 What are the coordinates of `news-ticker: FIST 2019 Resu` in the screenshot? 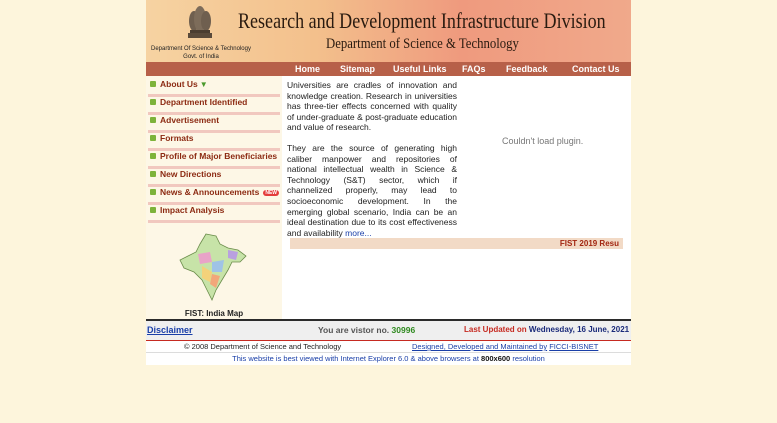 It's located at (456, 243).